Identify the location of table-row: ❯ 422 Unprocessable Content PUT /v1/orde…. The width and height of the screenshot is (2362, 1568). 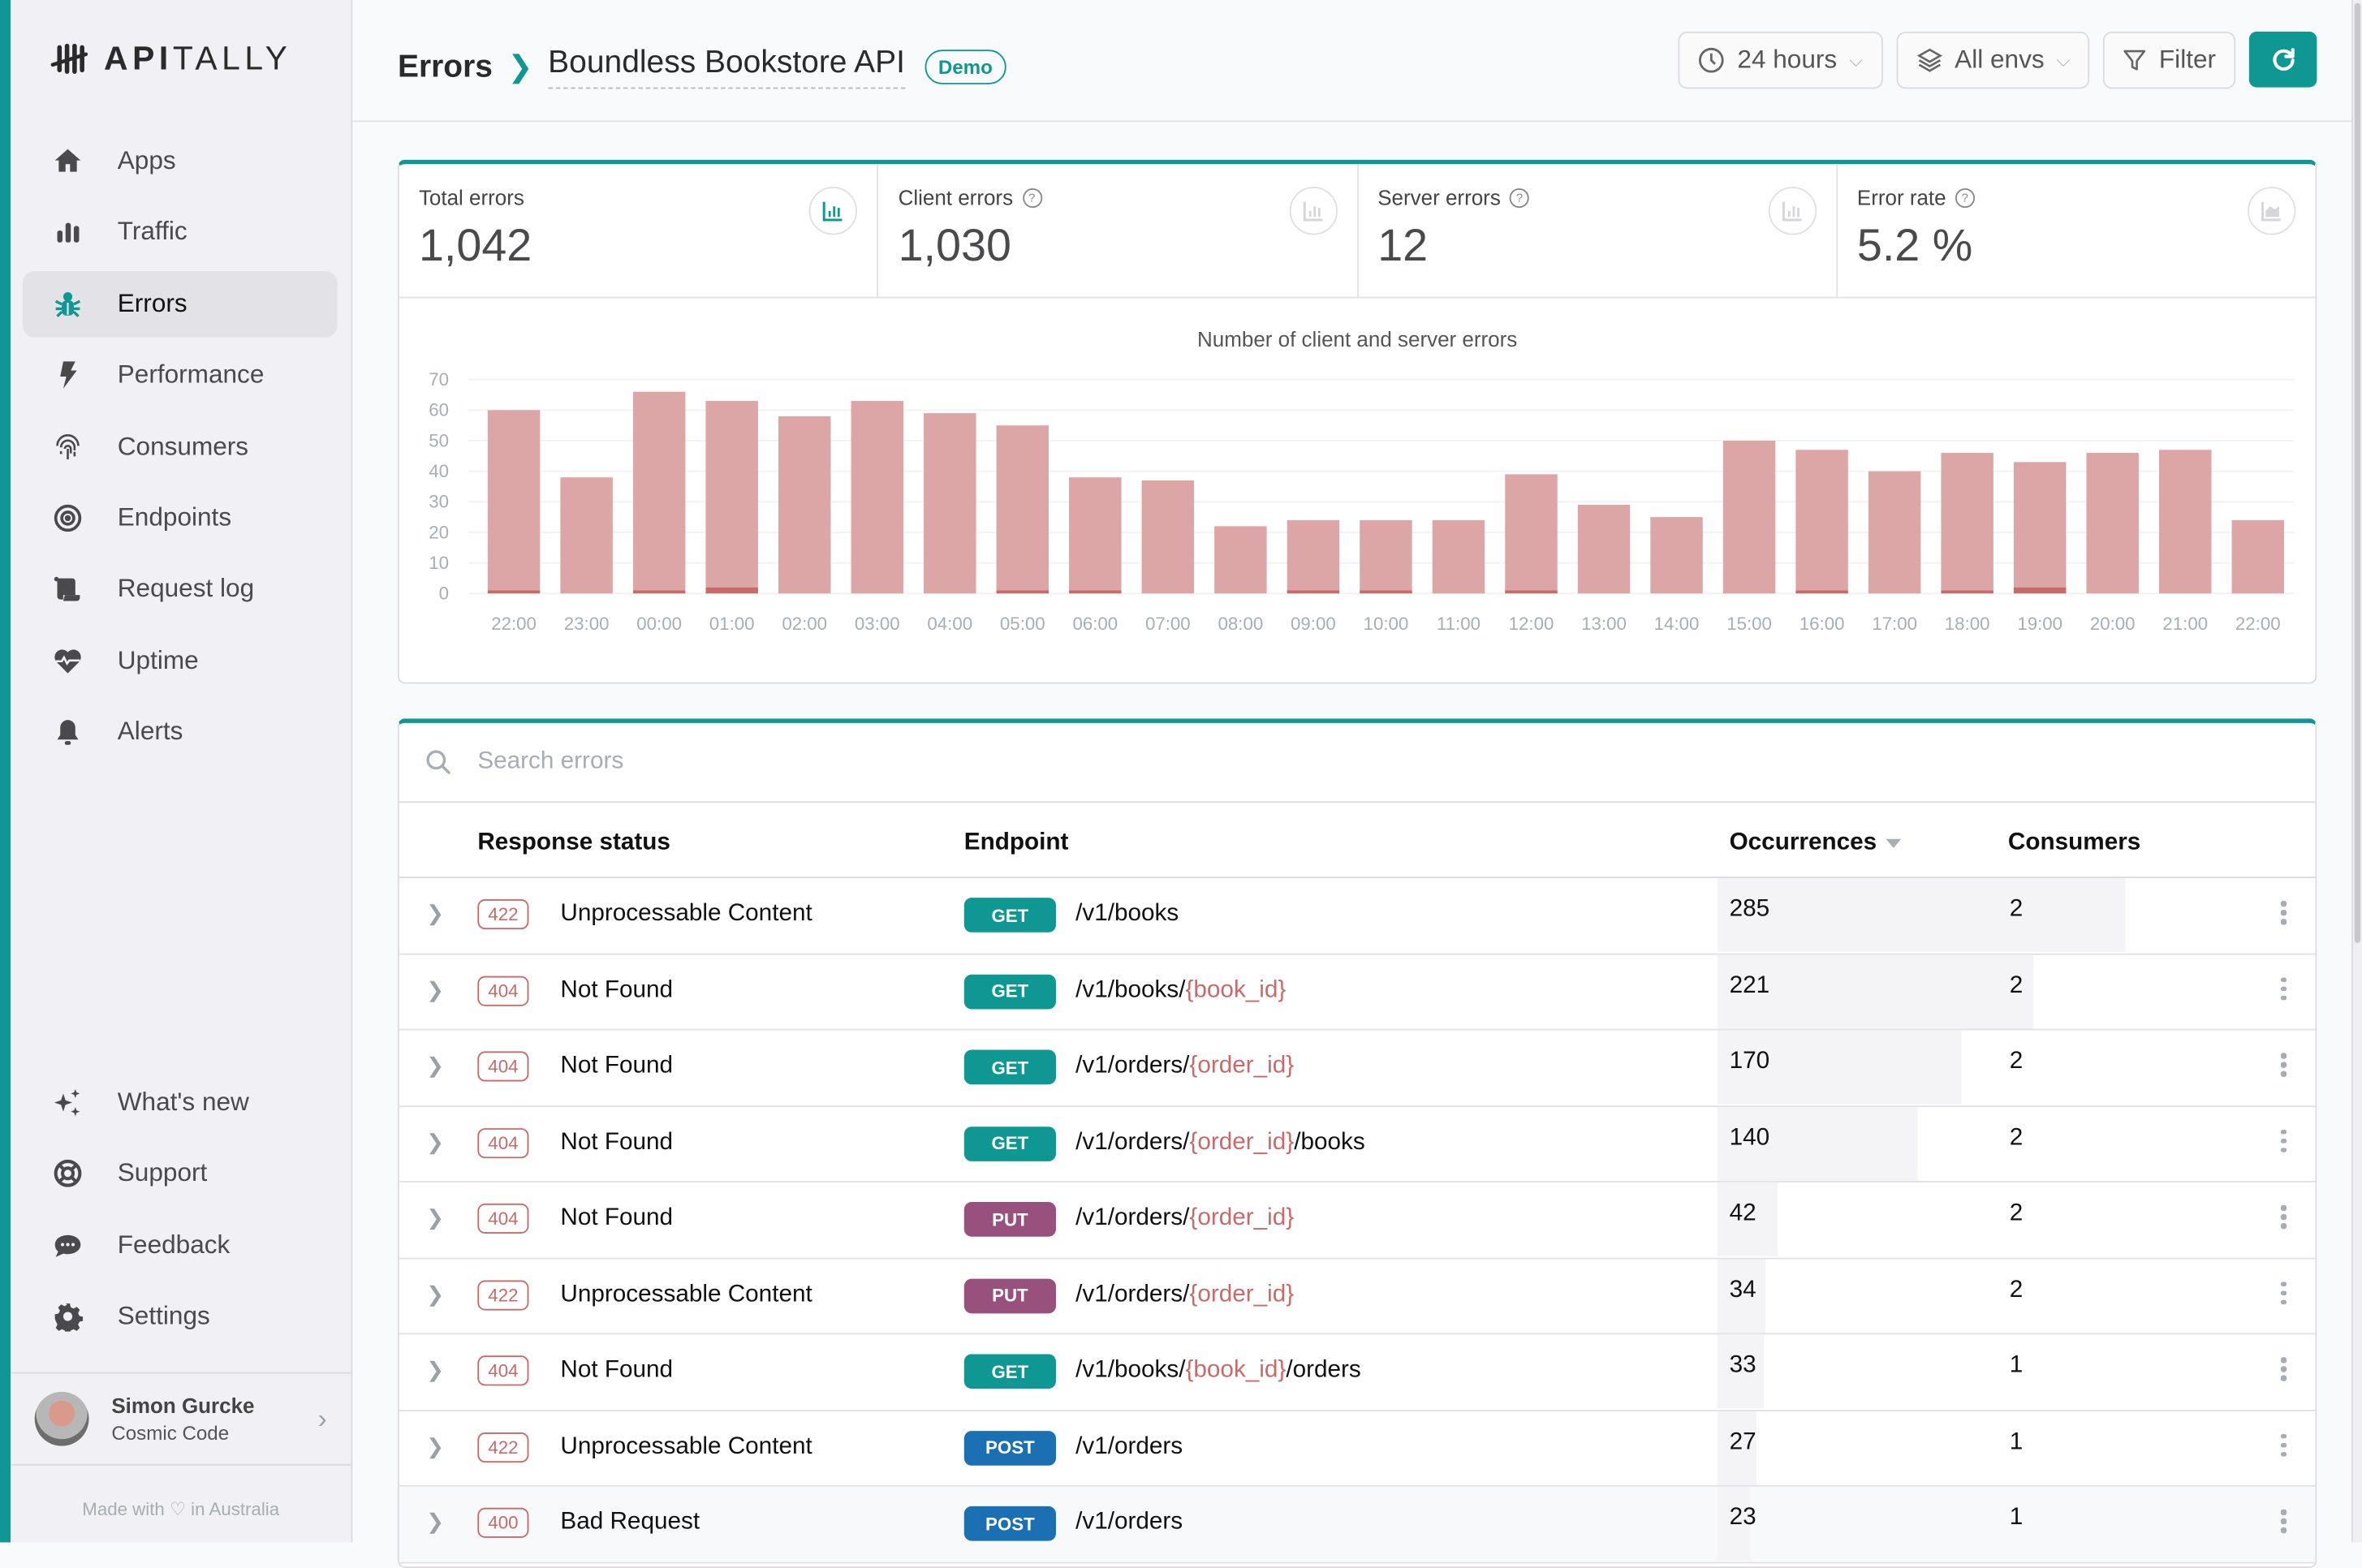
(1357, 1297).